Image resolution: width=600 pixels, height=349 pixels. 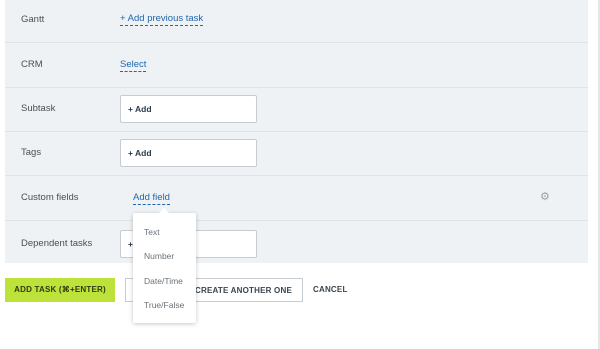 I want to click on add-subtask-button: + Add, so click(x=188, y=109).